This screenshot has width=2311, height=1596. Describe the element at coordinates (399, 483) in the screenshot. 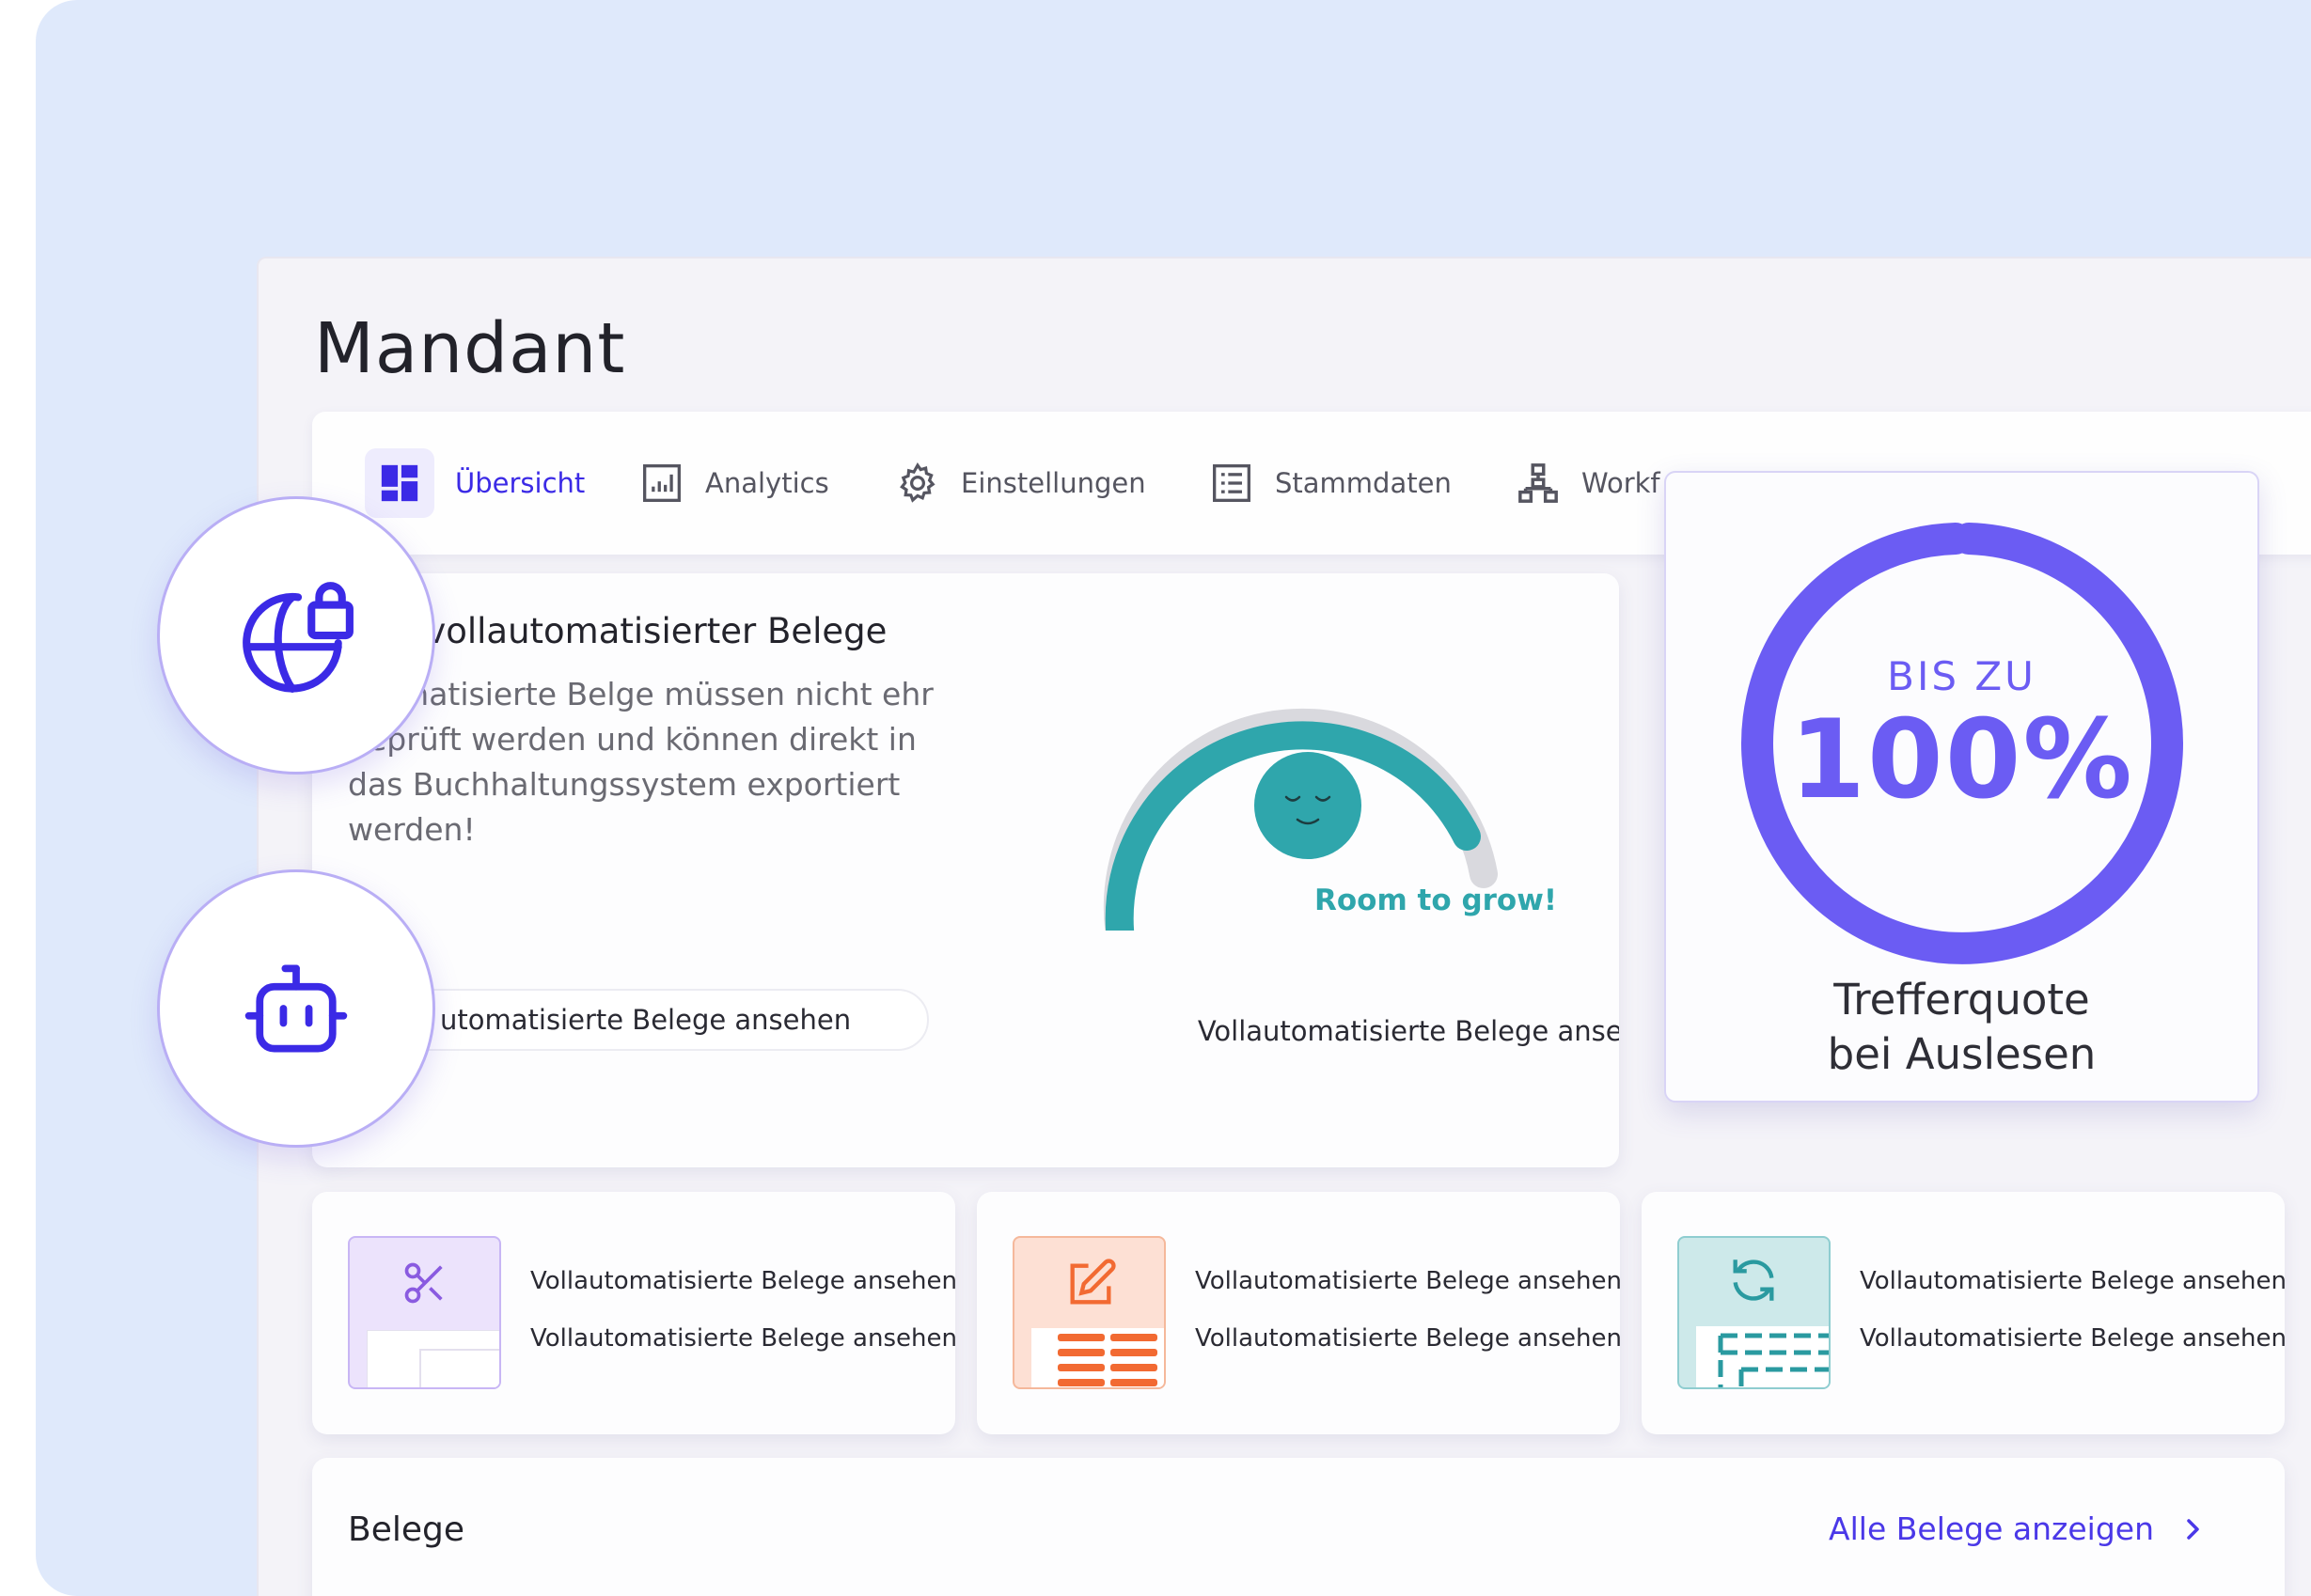

I see `dashboard-icon` at that location.